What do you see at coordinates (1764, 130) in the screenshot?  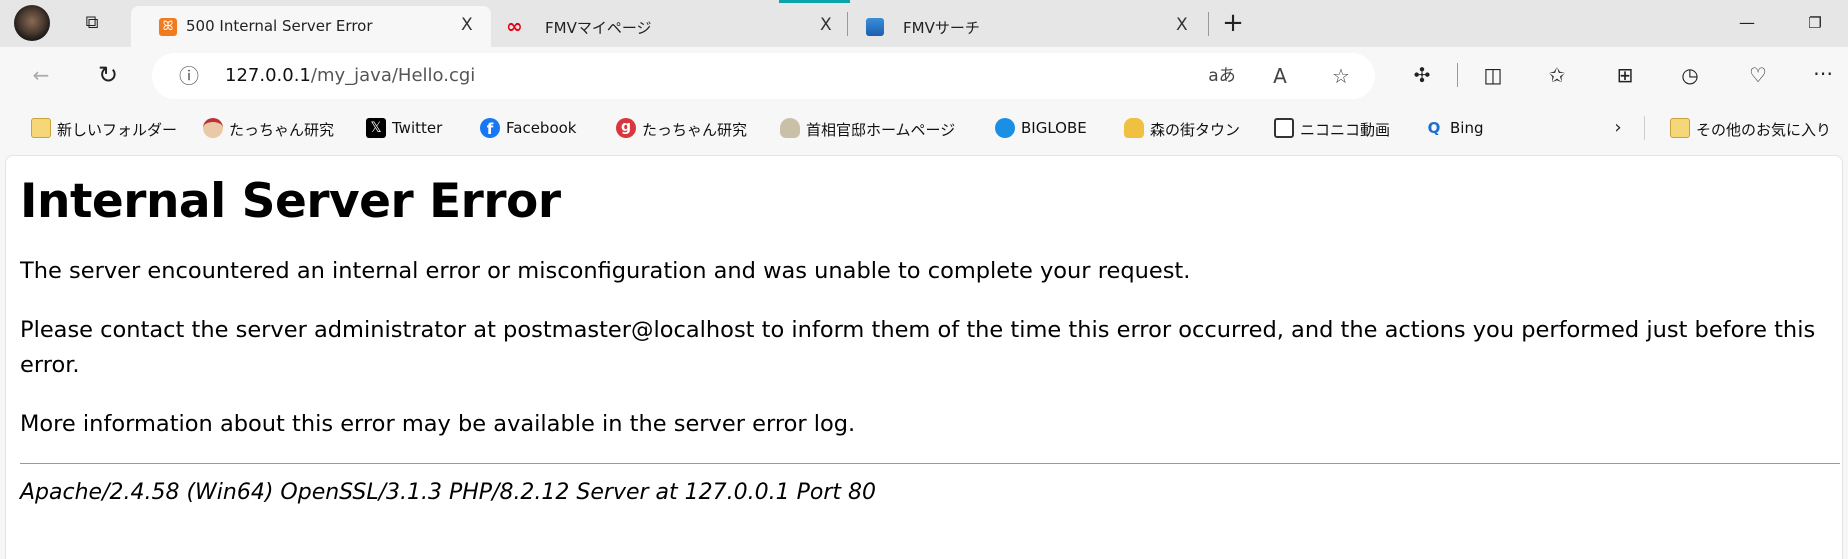 I see `bookmark-label: その他のお気に入り` at bounding box center [1764, 130].